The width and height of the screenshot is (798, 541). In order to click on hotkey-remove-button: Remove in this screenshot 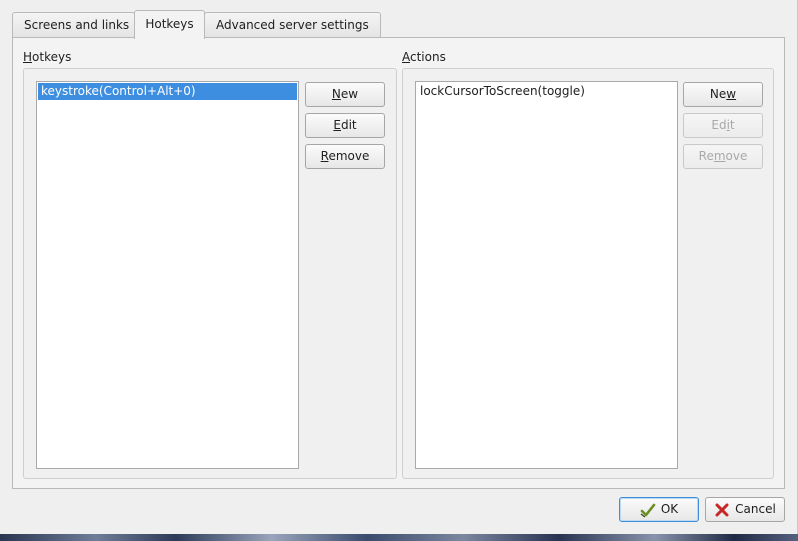, I will do `click(345, 156)`.